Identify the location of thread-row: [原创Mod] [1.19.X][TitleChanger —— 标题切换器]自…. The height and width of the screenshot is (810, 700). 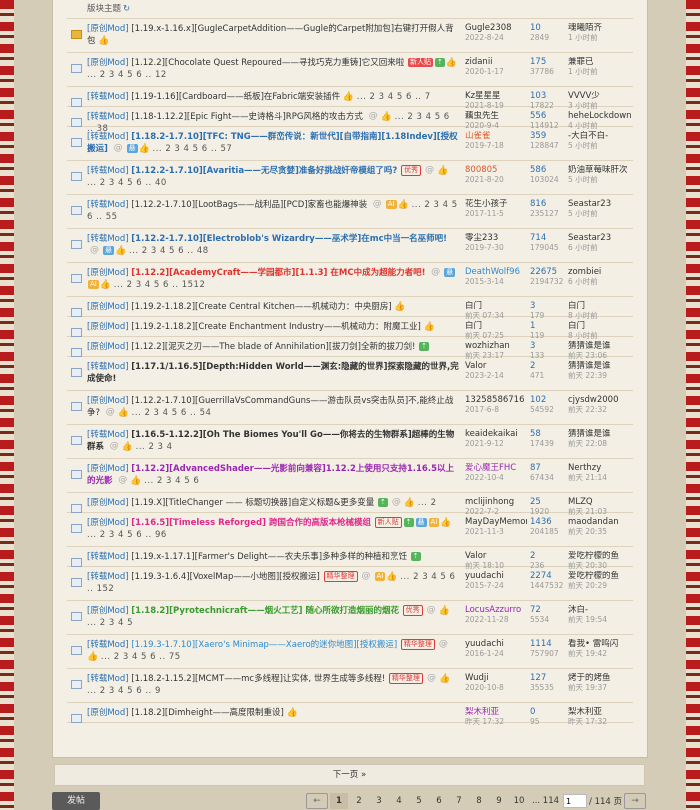
(350, 504).